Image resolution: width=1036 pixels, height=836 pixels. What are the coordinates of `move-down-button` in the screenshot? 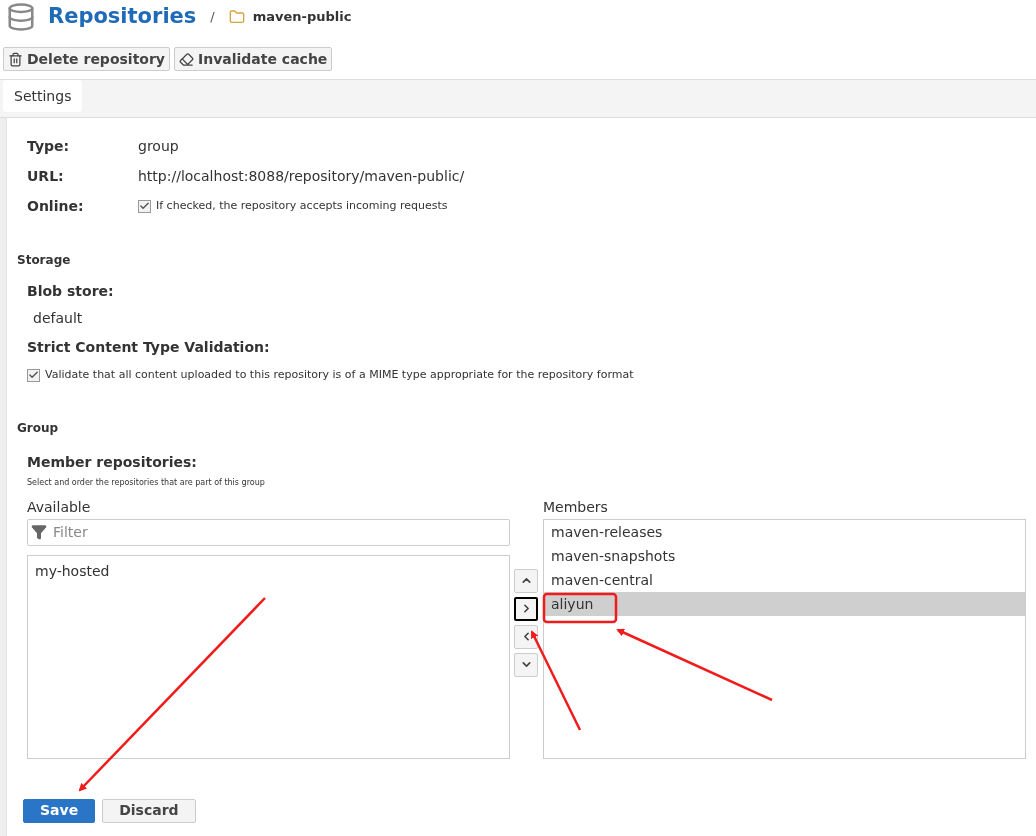 It's located at (526, 664).